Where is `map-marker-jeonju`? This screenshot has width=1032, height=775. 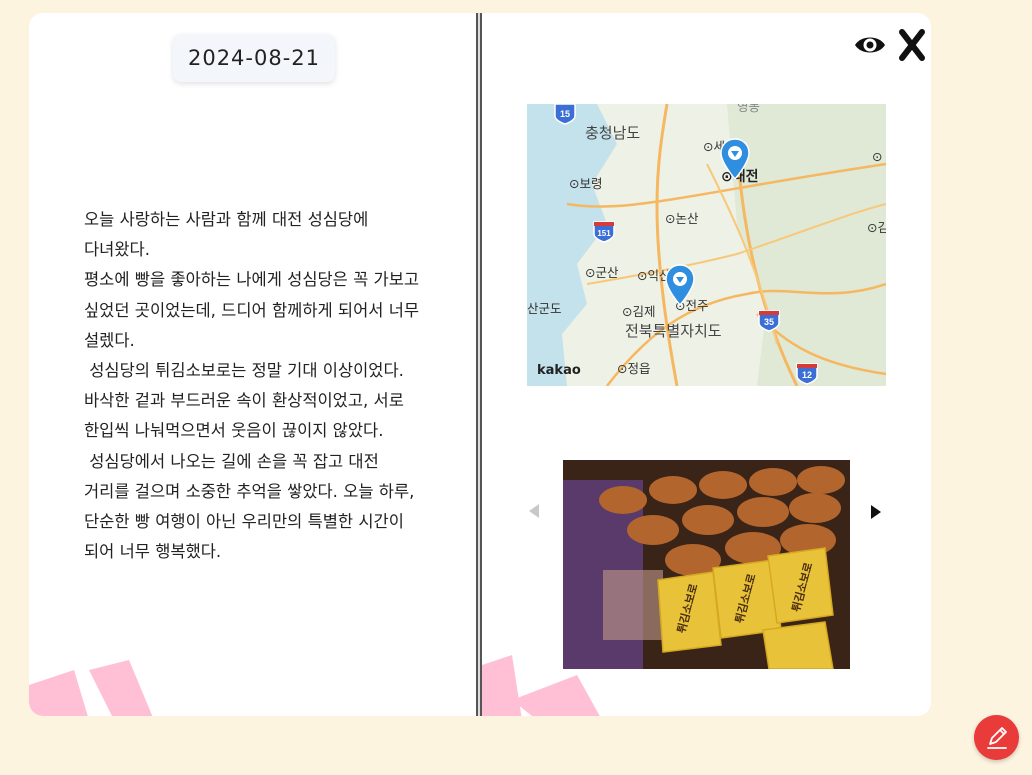
map-marker-jeonju is located at coordinates (680, 285).